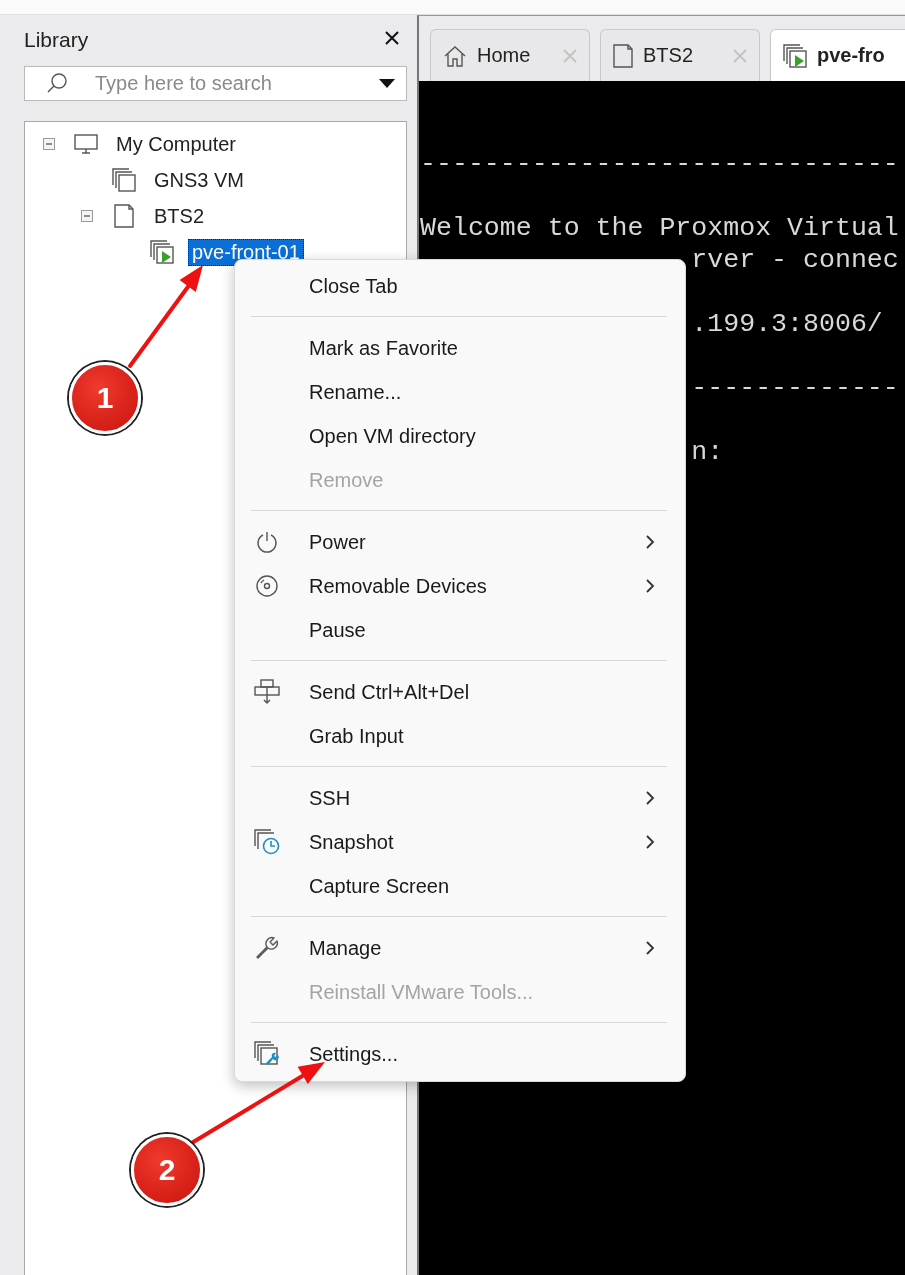  I want to click on console-text: .199.3:8006/, so click(787, 324).